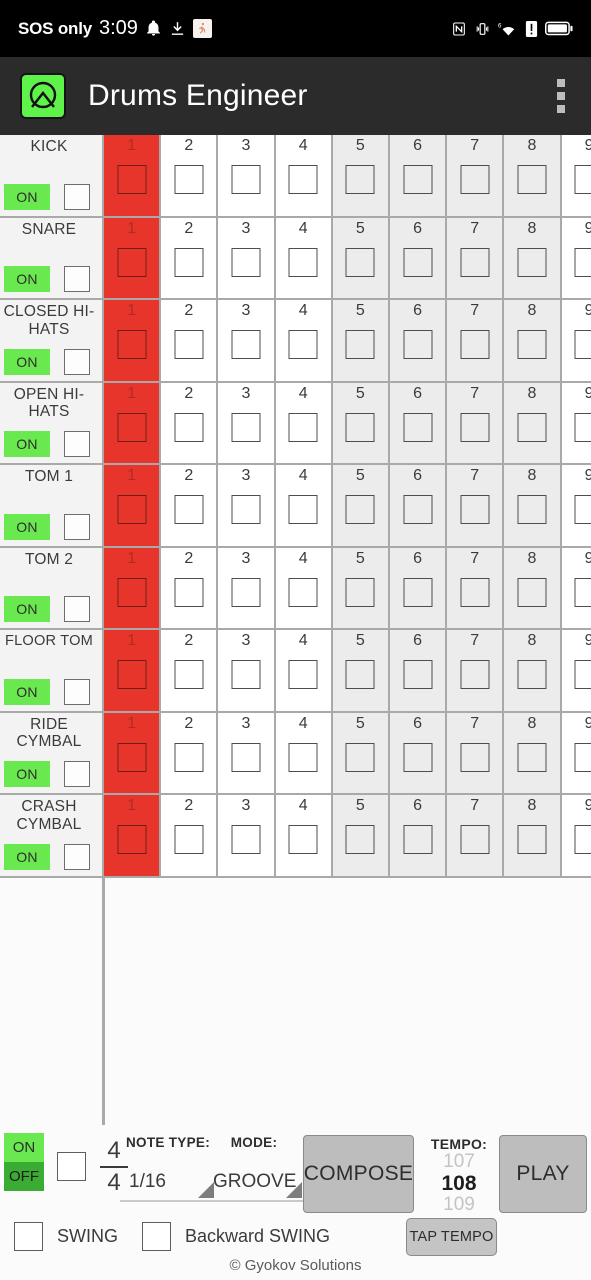  What do you see at coordinates (543, 1174) in the screenshot?
I see `play-button: PLAY` at bounding box center [543, 1174].